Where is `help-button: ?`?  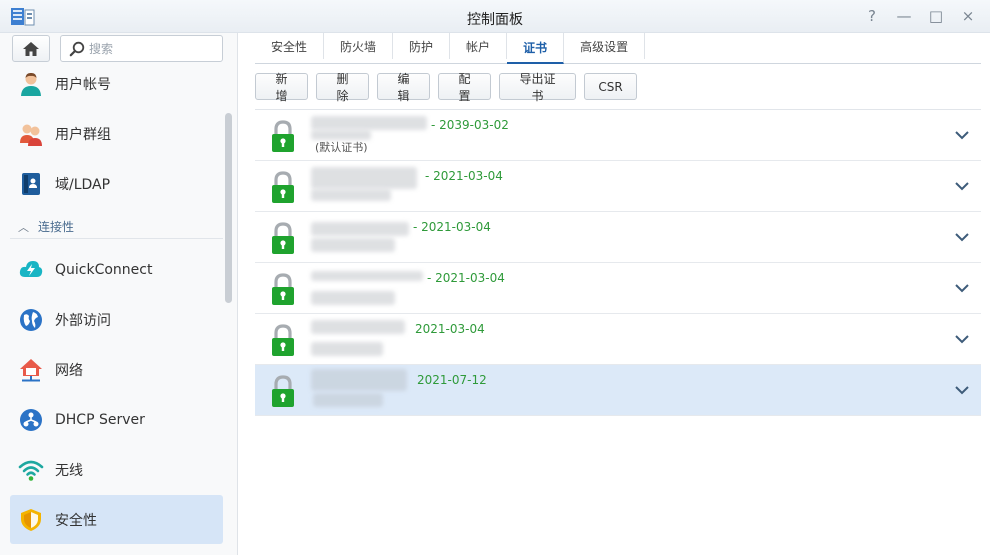 help-button: ? is located at coordinates (872, 16).